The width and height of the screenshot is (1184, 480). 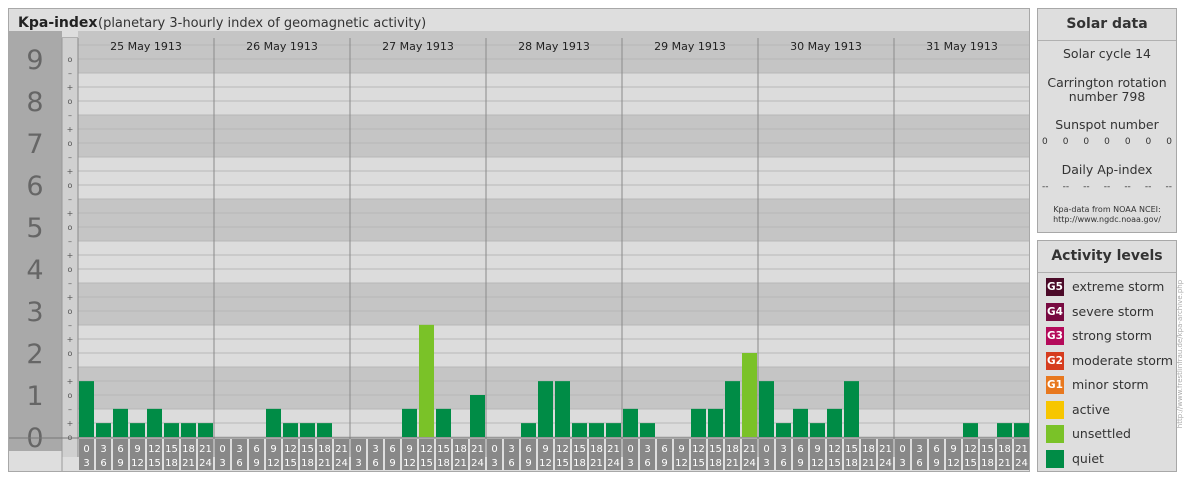 I want to click on sunspot-values: 0 0 0 0 0 0 0, so click(x=1107, y=142).